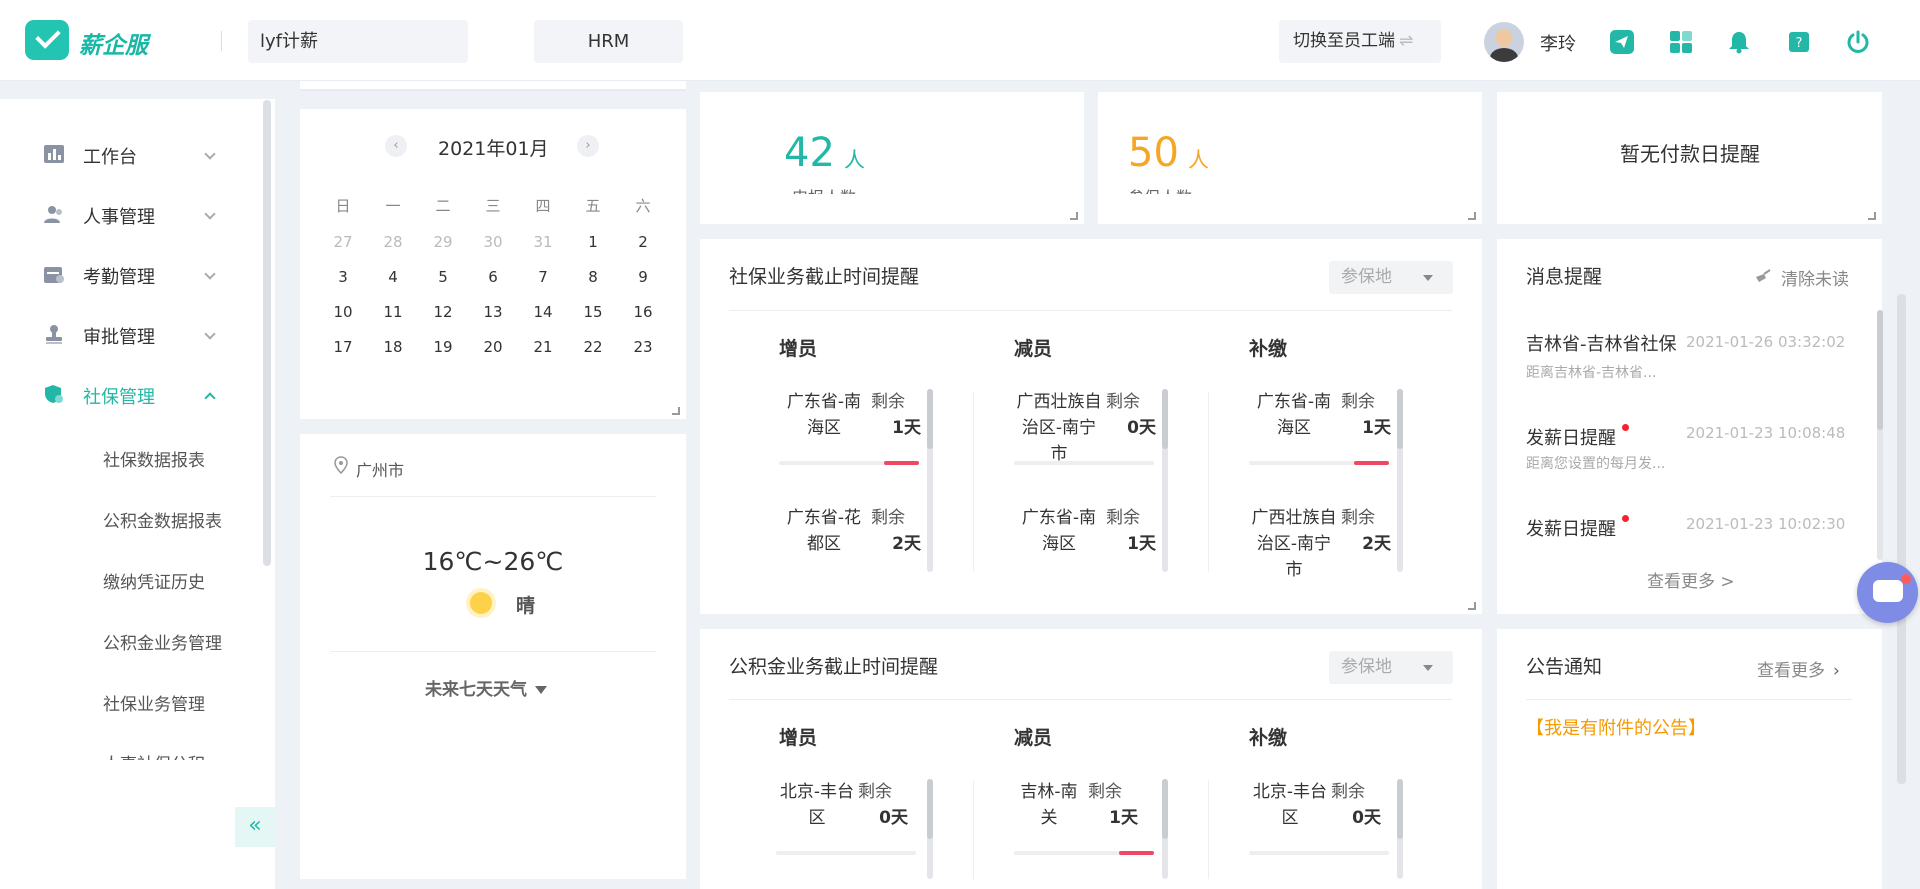 This screenshot has width=1920, height=889. Describe the element at coordinates (543, 277) in the screenshot. I see `calendar-day: 7` at that location.